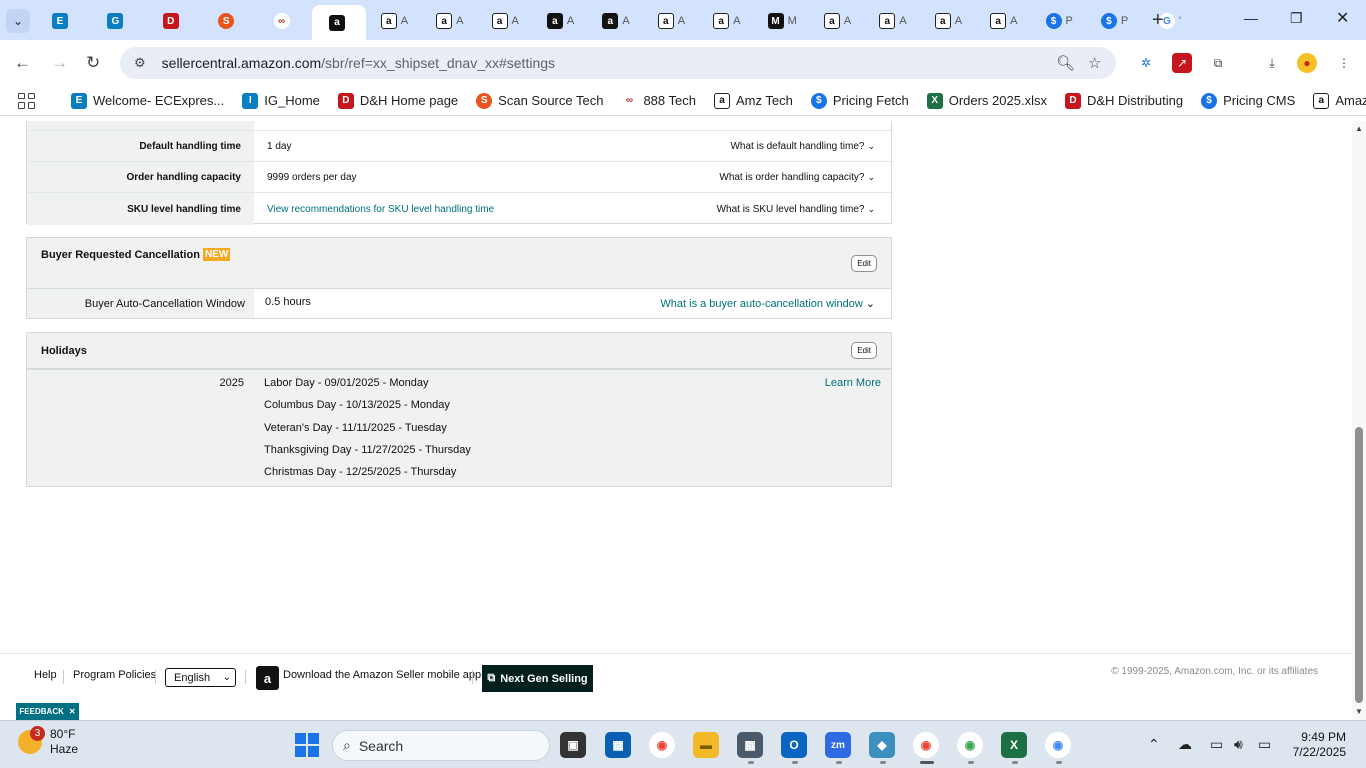  What do you see at coordinates (140, 63) in the screenshot?
I see `site-info-icon: ⚙` at bounding box center [140, 63].